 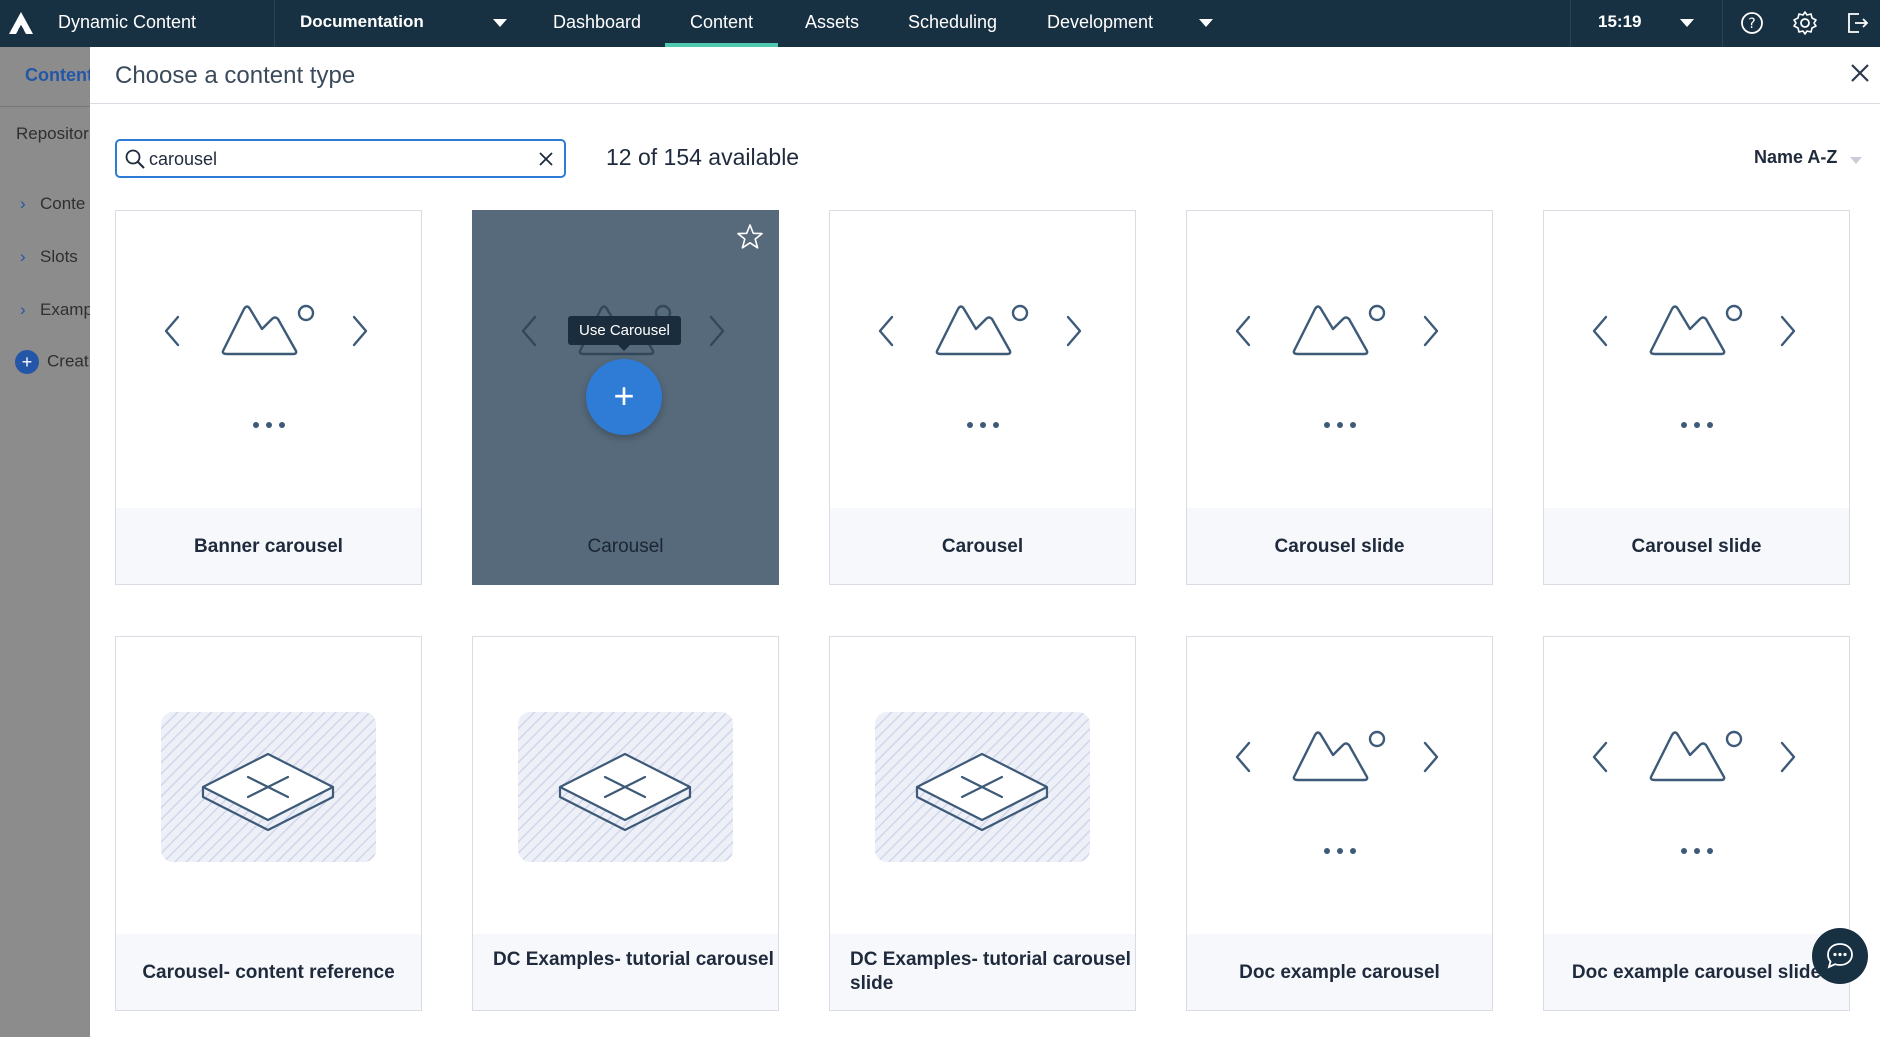 I want to click on repository-label: Repositor, so click(x=52, y=133).